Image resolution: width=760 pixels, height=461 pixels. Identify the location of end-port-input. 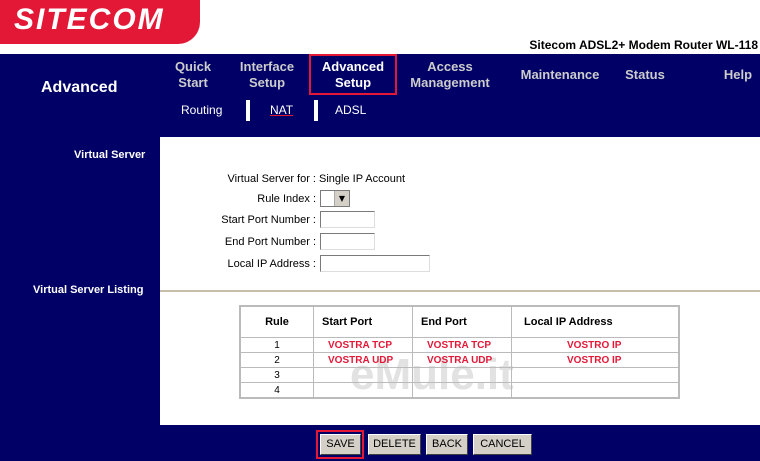
(347, 241).